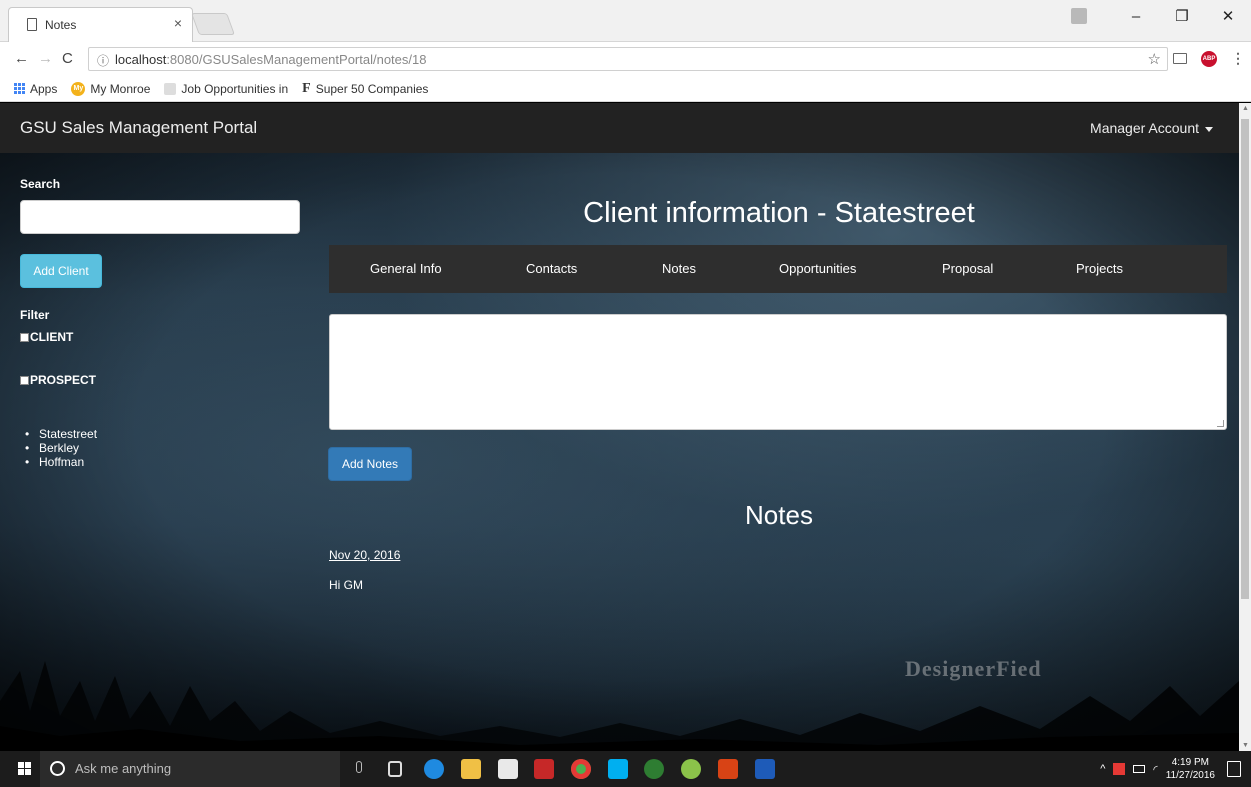 The image size is (1251, 787). I want to click on account-label: Manager Account, so click(1144, 128).